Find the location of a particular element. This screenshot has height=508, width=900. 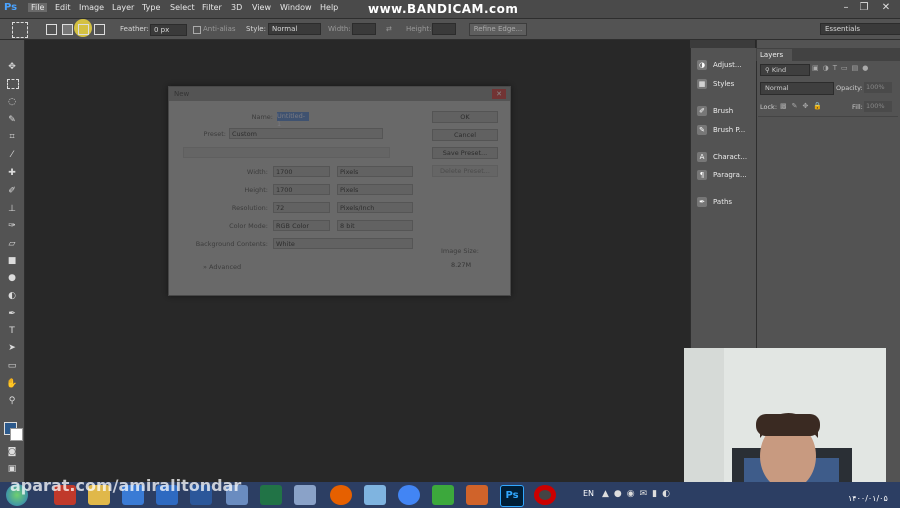

brush-panel-button: ✐ Brush is located at coordinates (725, 111).